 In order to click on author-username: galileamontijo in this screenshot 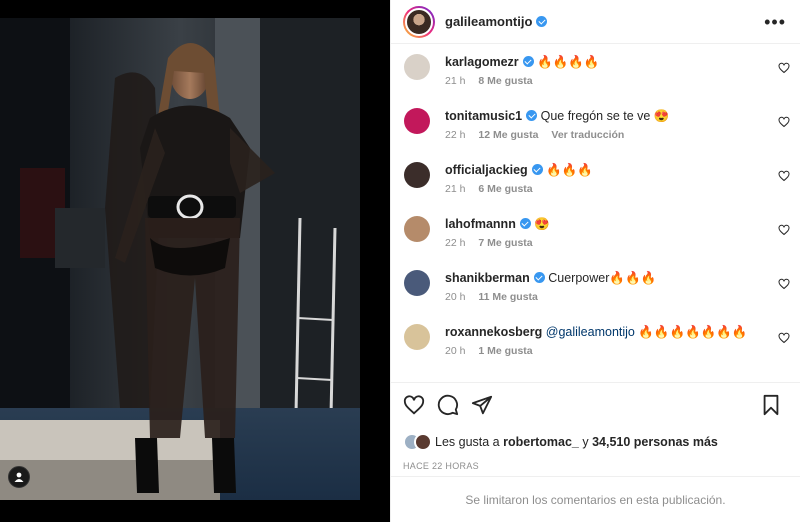, I will do `click(496, 21)`.